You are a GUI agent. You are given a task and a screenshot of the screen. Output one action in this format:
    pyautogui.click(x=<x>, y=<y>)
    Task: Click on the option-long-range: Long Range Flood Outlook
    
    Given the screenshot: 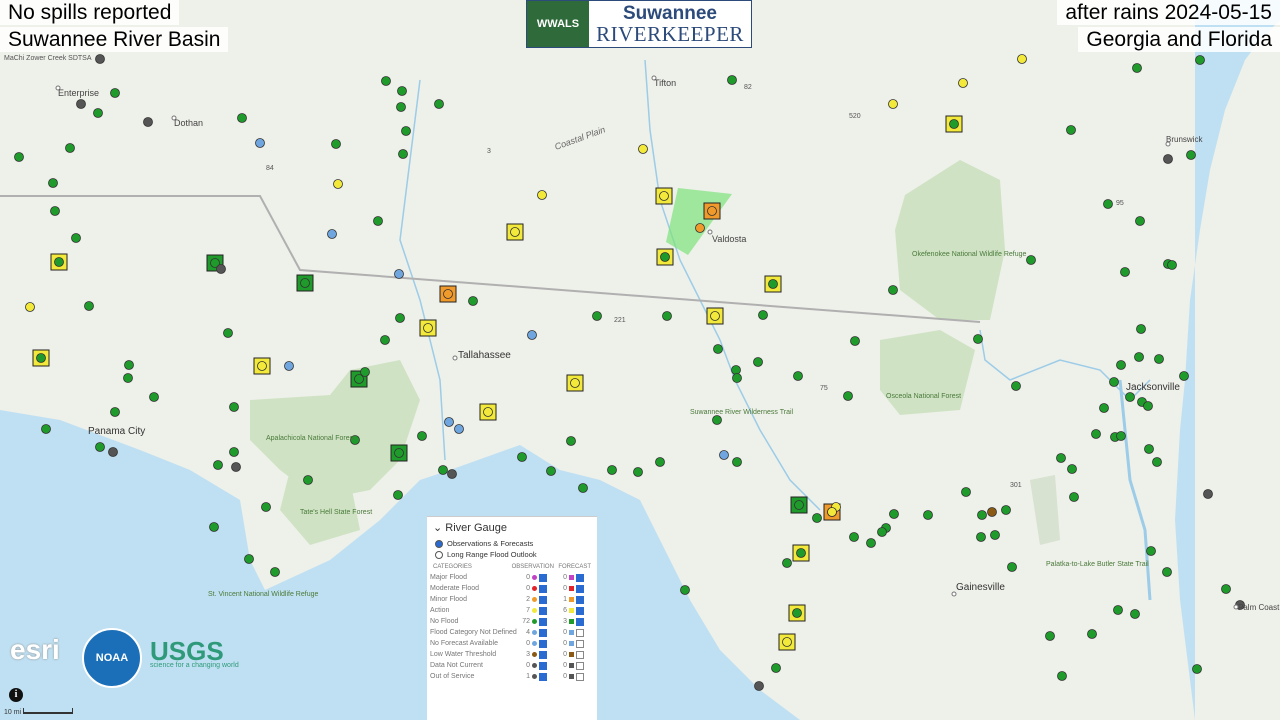 What is the action you would take?
    pyautogui.click(x=512, y=554)
    